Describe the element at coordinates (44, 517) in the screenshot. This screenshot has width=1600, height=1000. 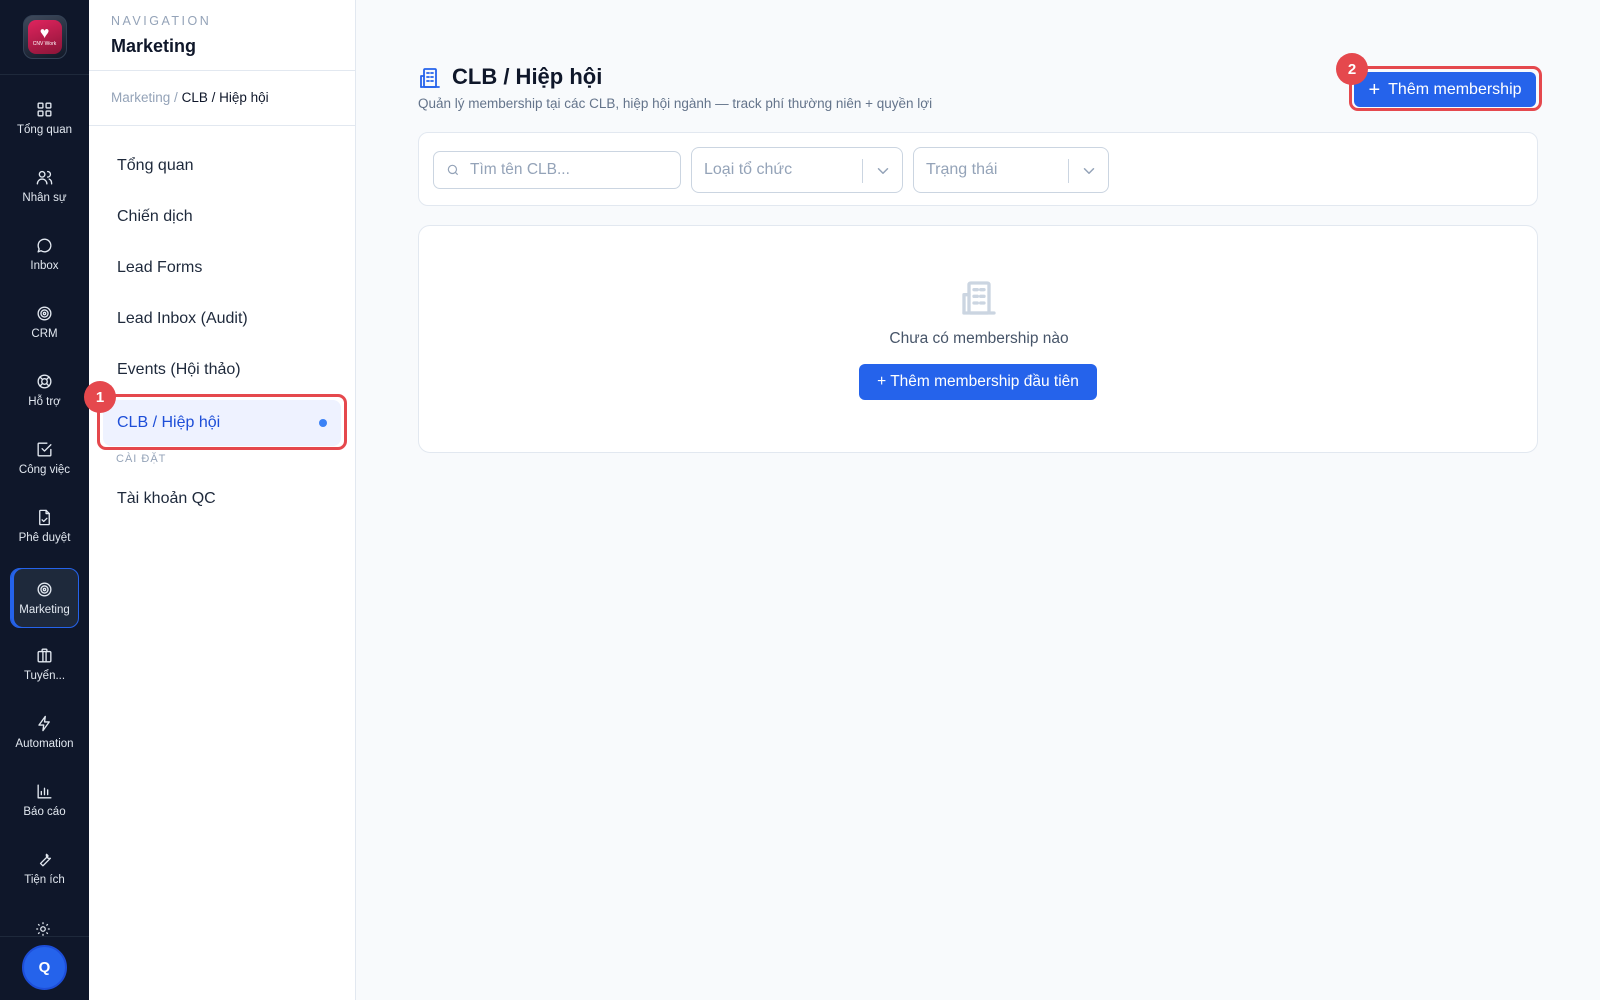
I see `file-sign-icon` at that location.